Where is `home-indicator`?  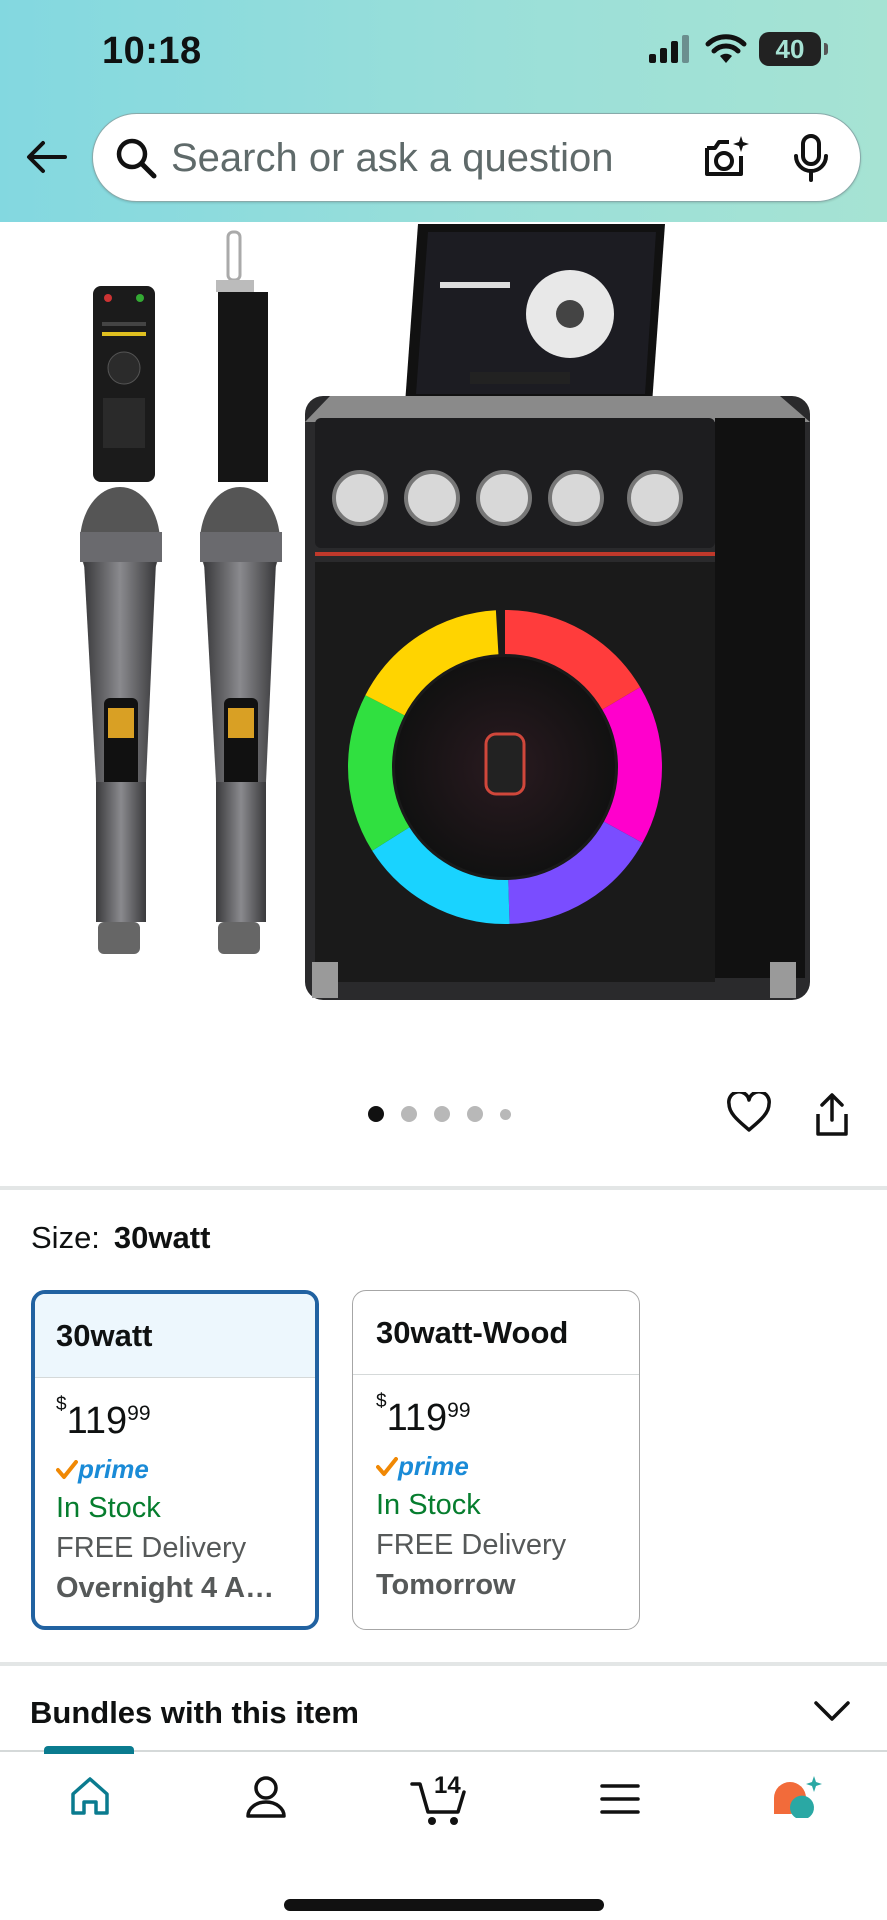 home-indicator is located at coordinates (444, 1905).